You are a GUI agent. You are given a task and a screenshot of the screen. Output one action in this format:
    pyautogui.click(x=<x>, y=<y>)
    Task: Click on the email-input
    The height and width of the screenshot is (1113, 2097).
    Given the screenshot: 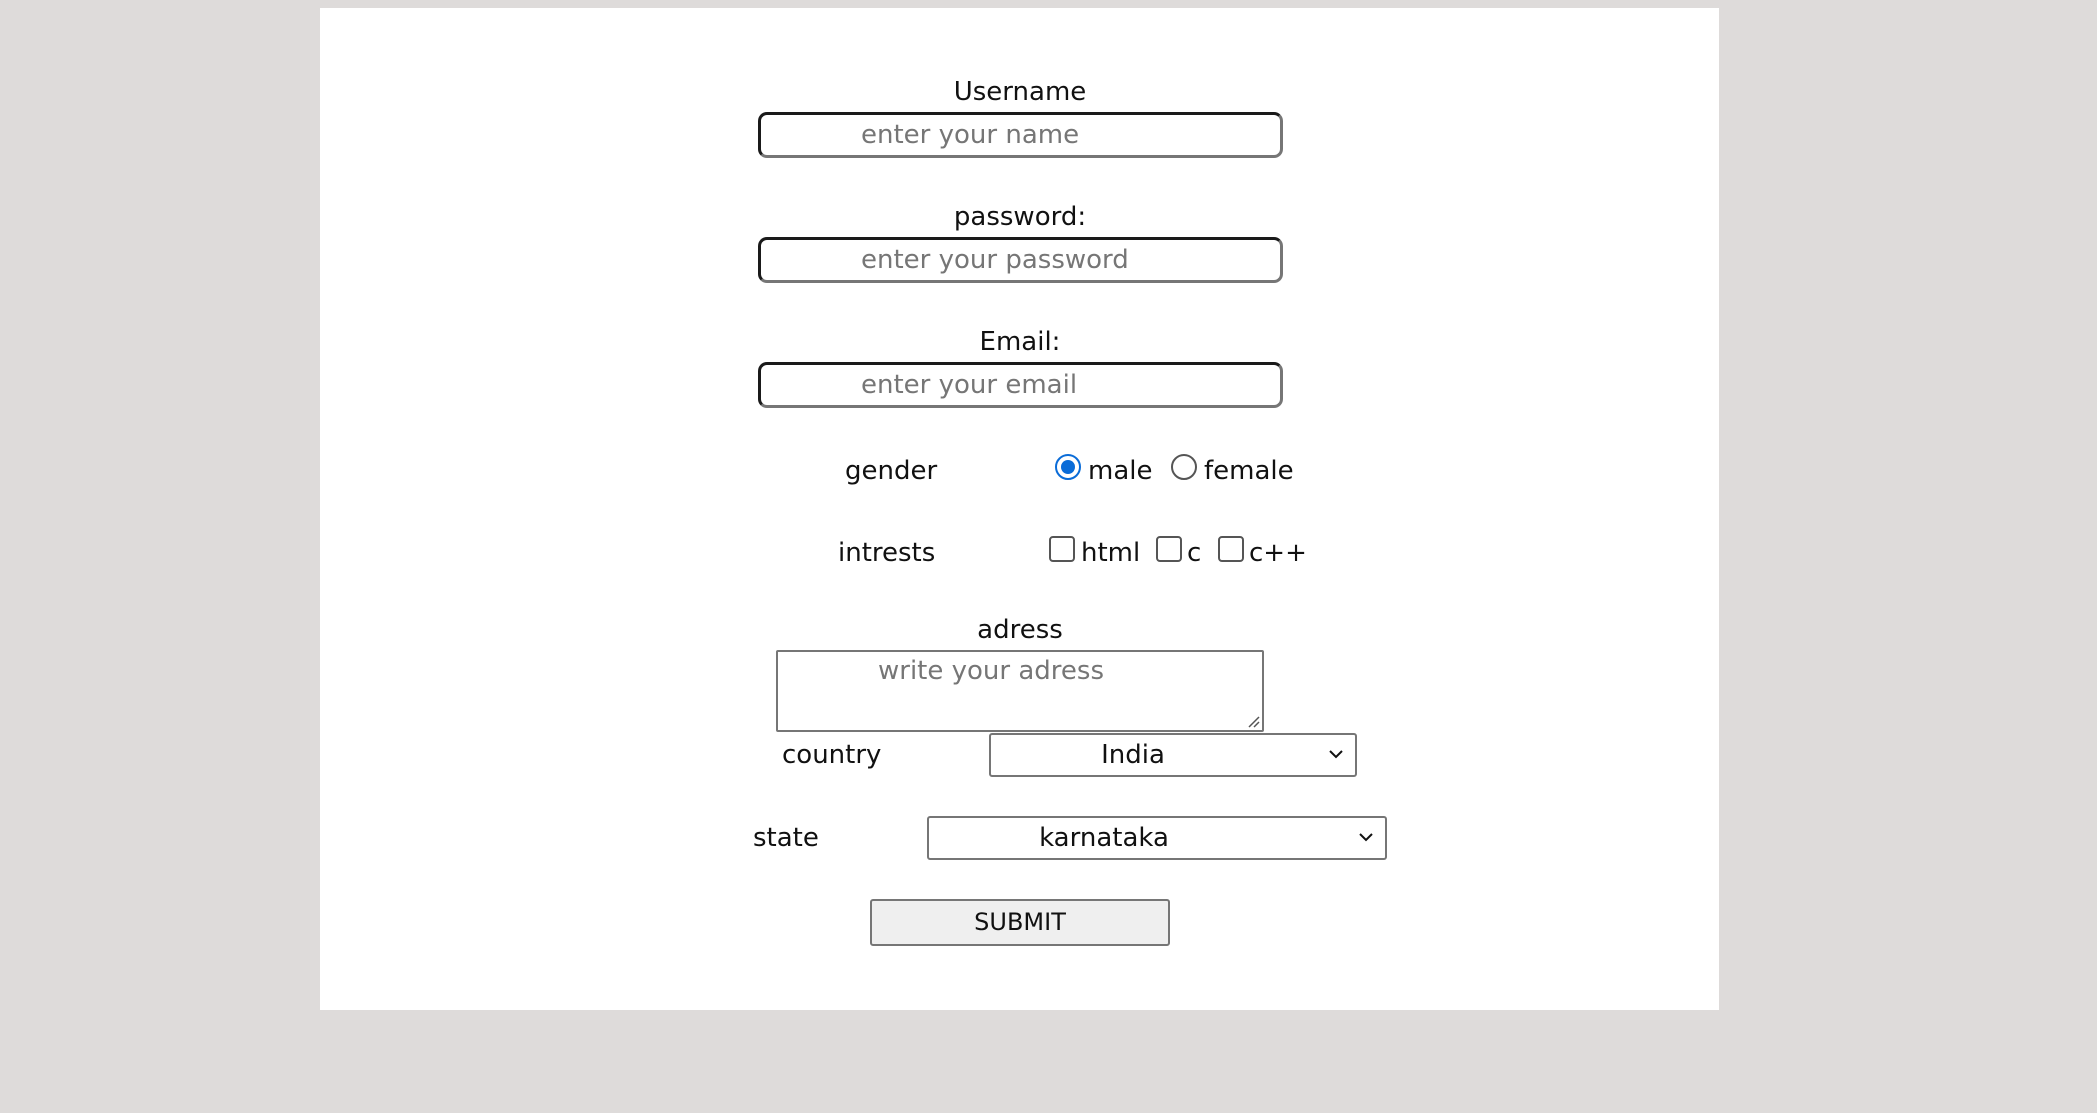 What is the action you would take?
    pyautogui.click(x=1020, y=385)
    